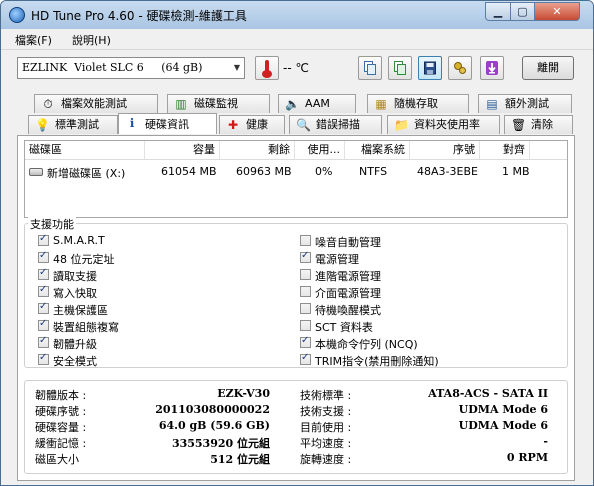 The image size is (594, 486). Describe the element at coordinates (212, 409) in the screenshot. I see `value-serial-number: 201103080000022` at that location.